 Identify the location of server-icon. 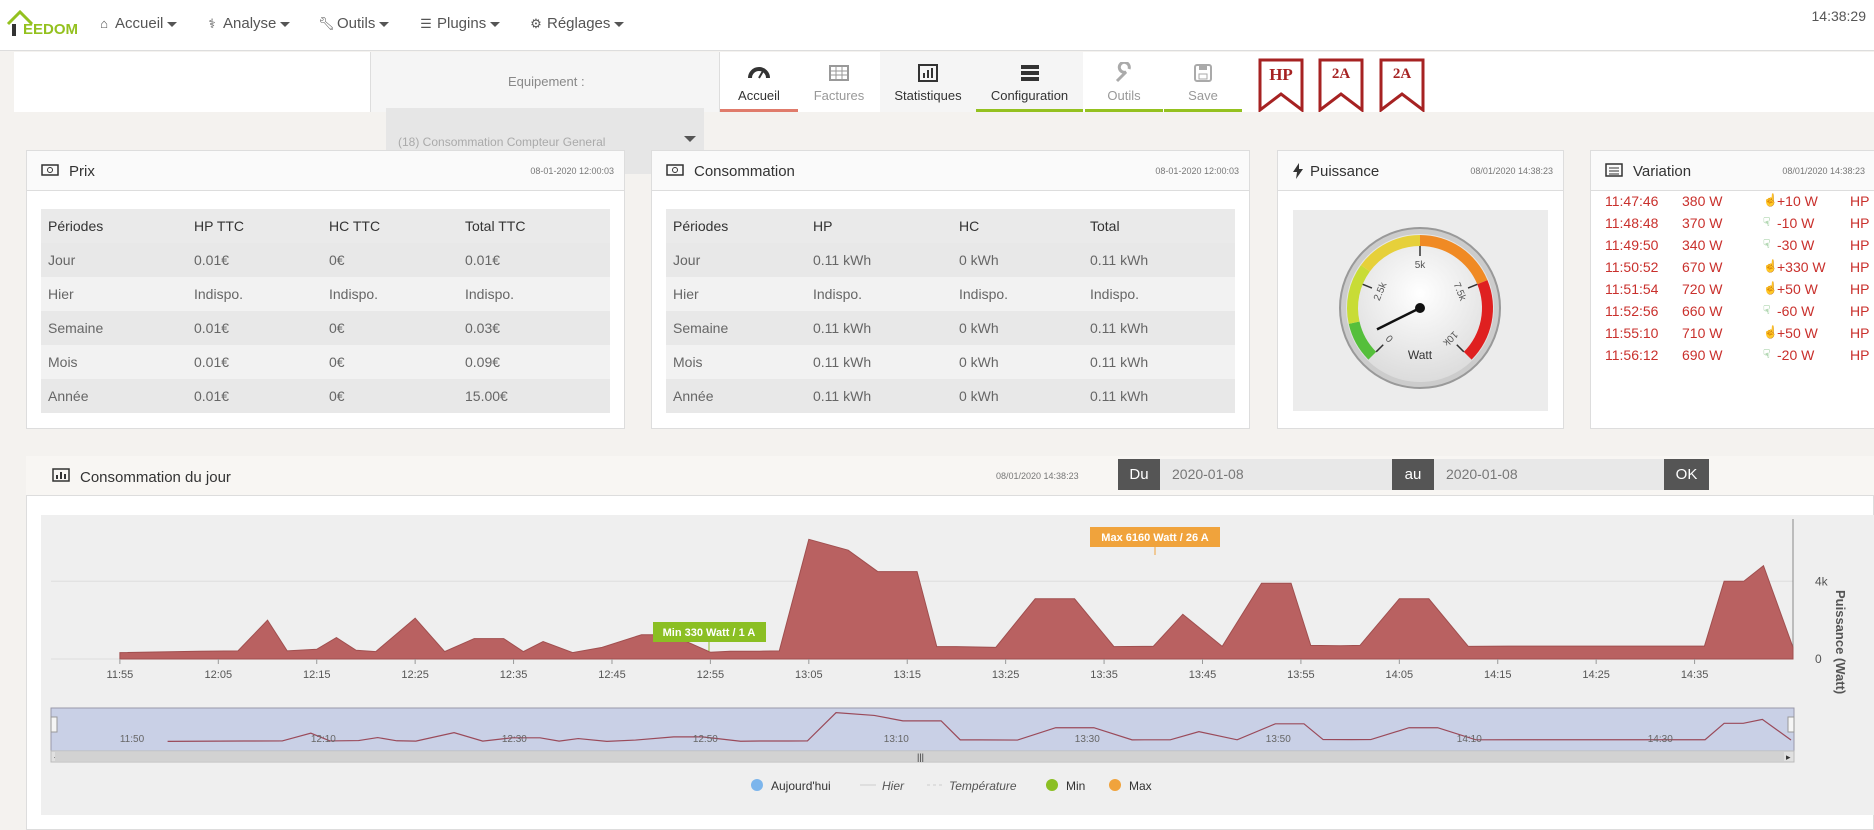
(1029, 73).